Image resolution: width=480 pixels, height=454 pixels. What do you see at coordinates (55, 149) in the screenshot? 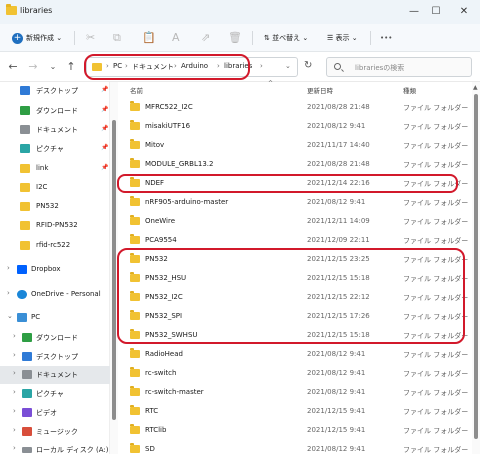
I see `sidebar-item-pictures: ピクチャ 📌` at bounding box center [55, 149].